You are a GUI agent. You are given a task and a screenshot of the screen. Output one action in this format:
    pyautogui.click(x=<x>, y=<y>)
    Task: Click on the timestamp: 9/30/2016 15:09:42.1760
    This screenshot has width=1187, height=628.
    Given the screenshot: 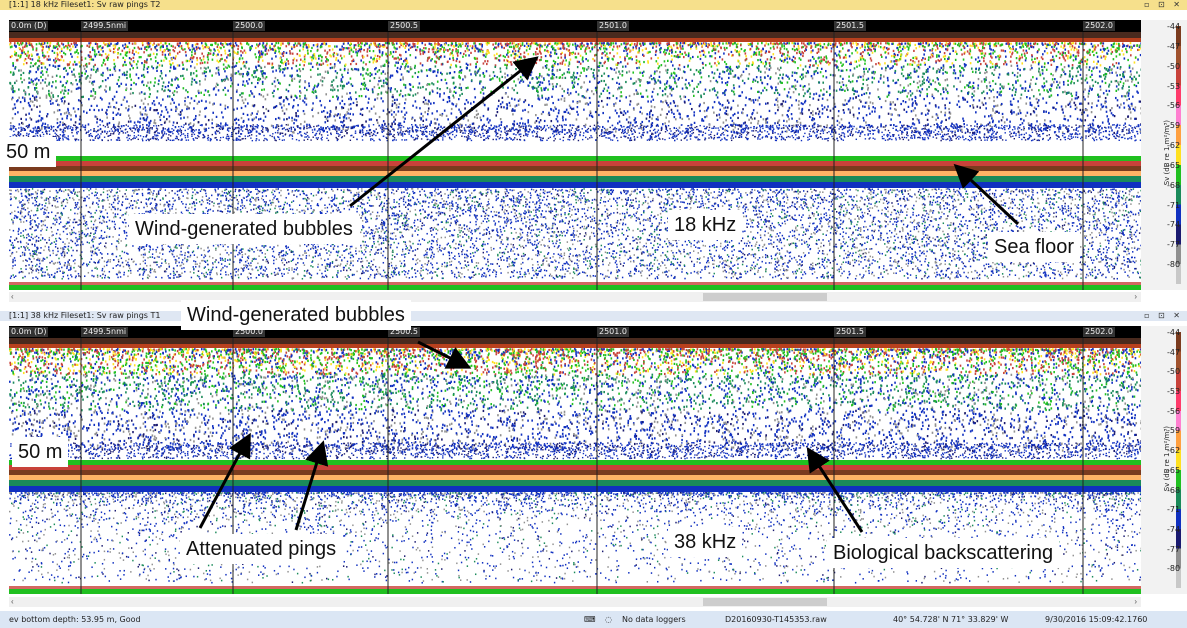 What is the action you would take?
    pyautogui.click(x=1096, y=619)
    